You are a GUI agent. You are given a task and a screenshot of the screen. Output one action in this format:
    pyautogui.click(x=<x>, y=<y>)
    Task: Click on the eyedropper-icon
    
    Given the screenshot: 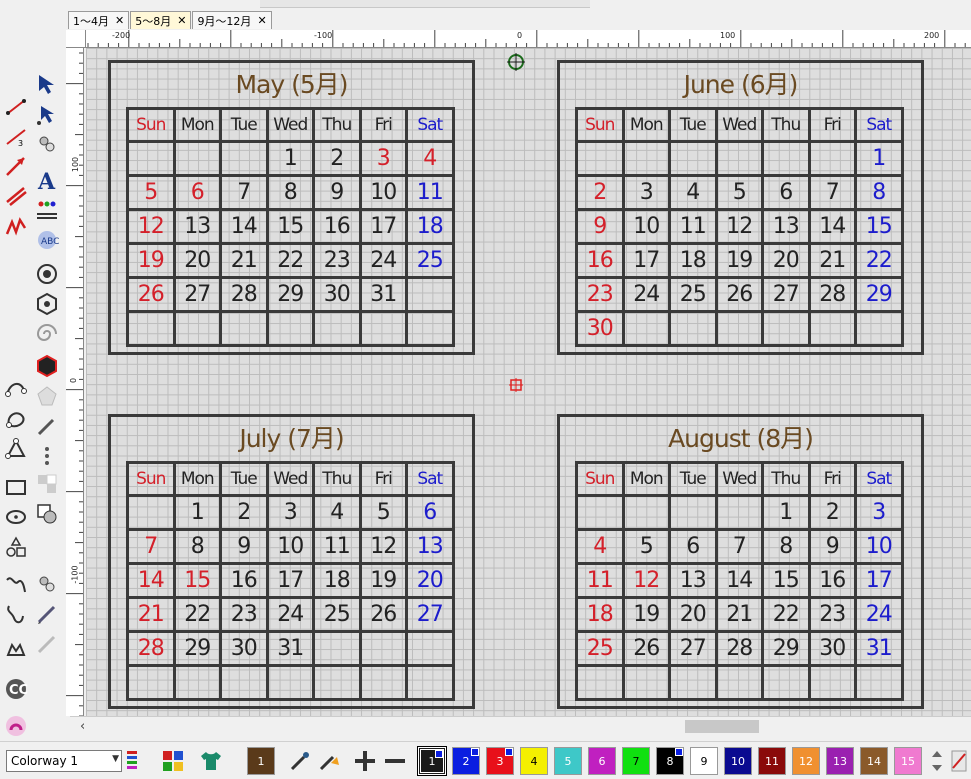 What is the action you would take?
    pyautogui.click(x=300, y=761)
    